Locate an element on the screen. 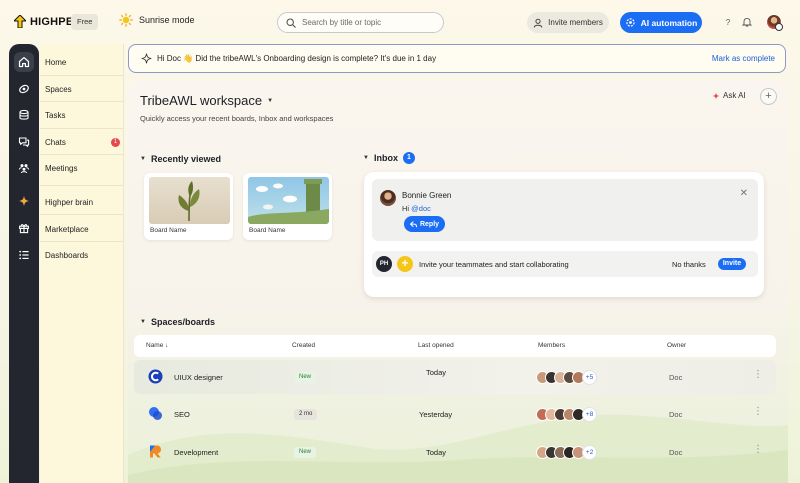 Image resolution: width=800 pixels, height=483 pixels. column-header: Name is located at coordinates (155, 345).